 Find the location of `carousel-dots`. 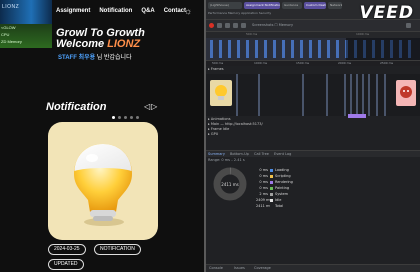

carousel-dots is located at coordinates (125, 117).